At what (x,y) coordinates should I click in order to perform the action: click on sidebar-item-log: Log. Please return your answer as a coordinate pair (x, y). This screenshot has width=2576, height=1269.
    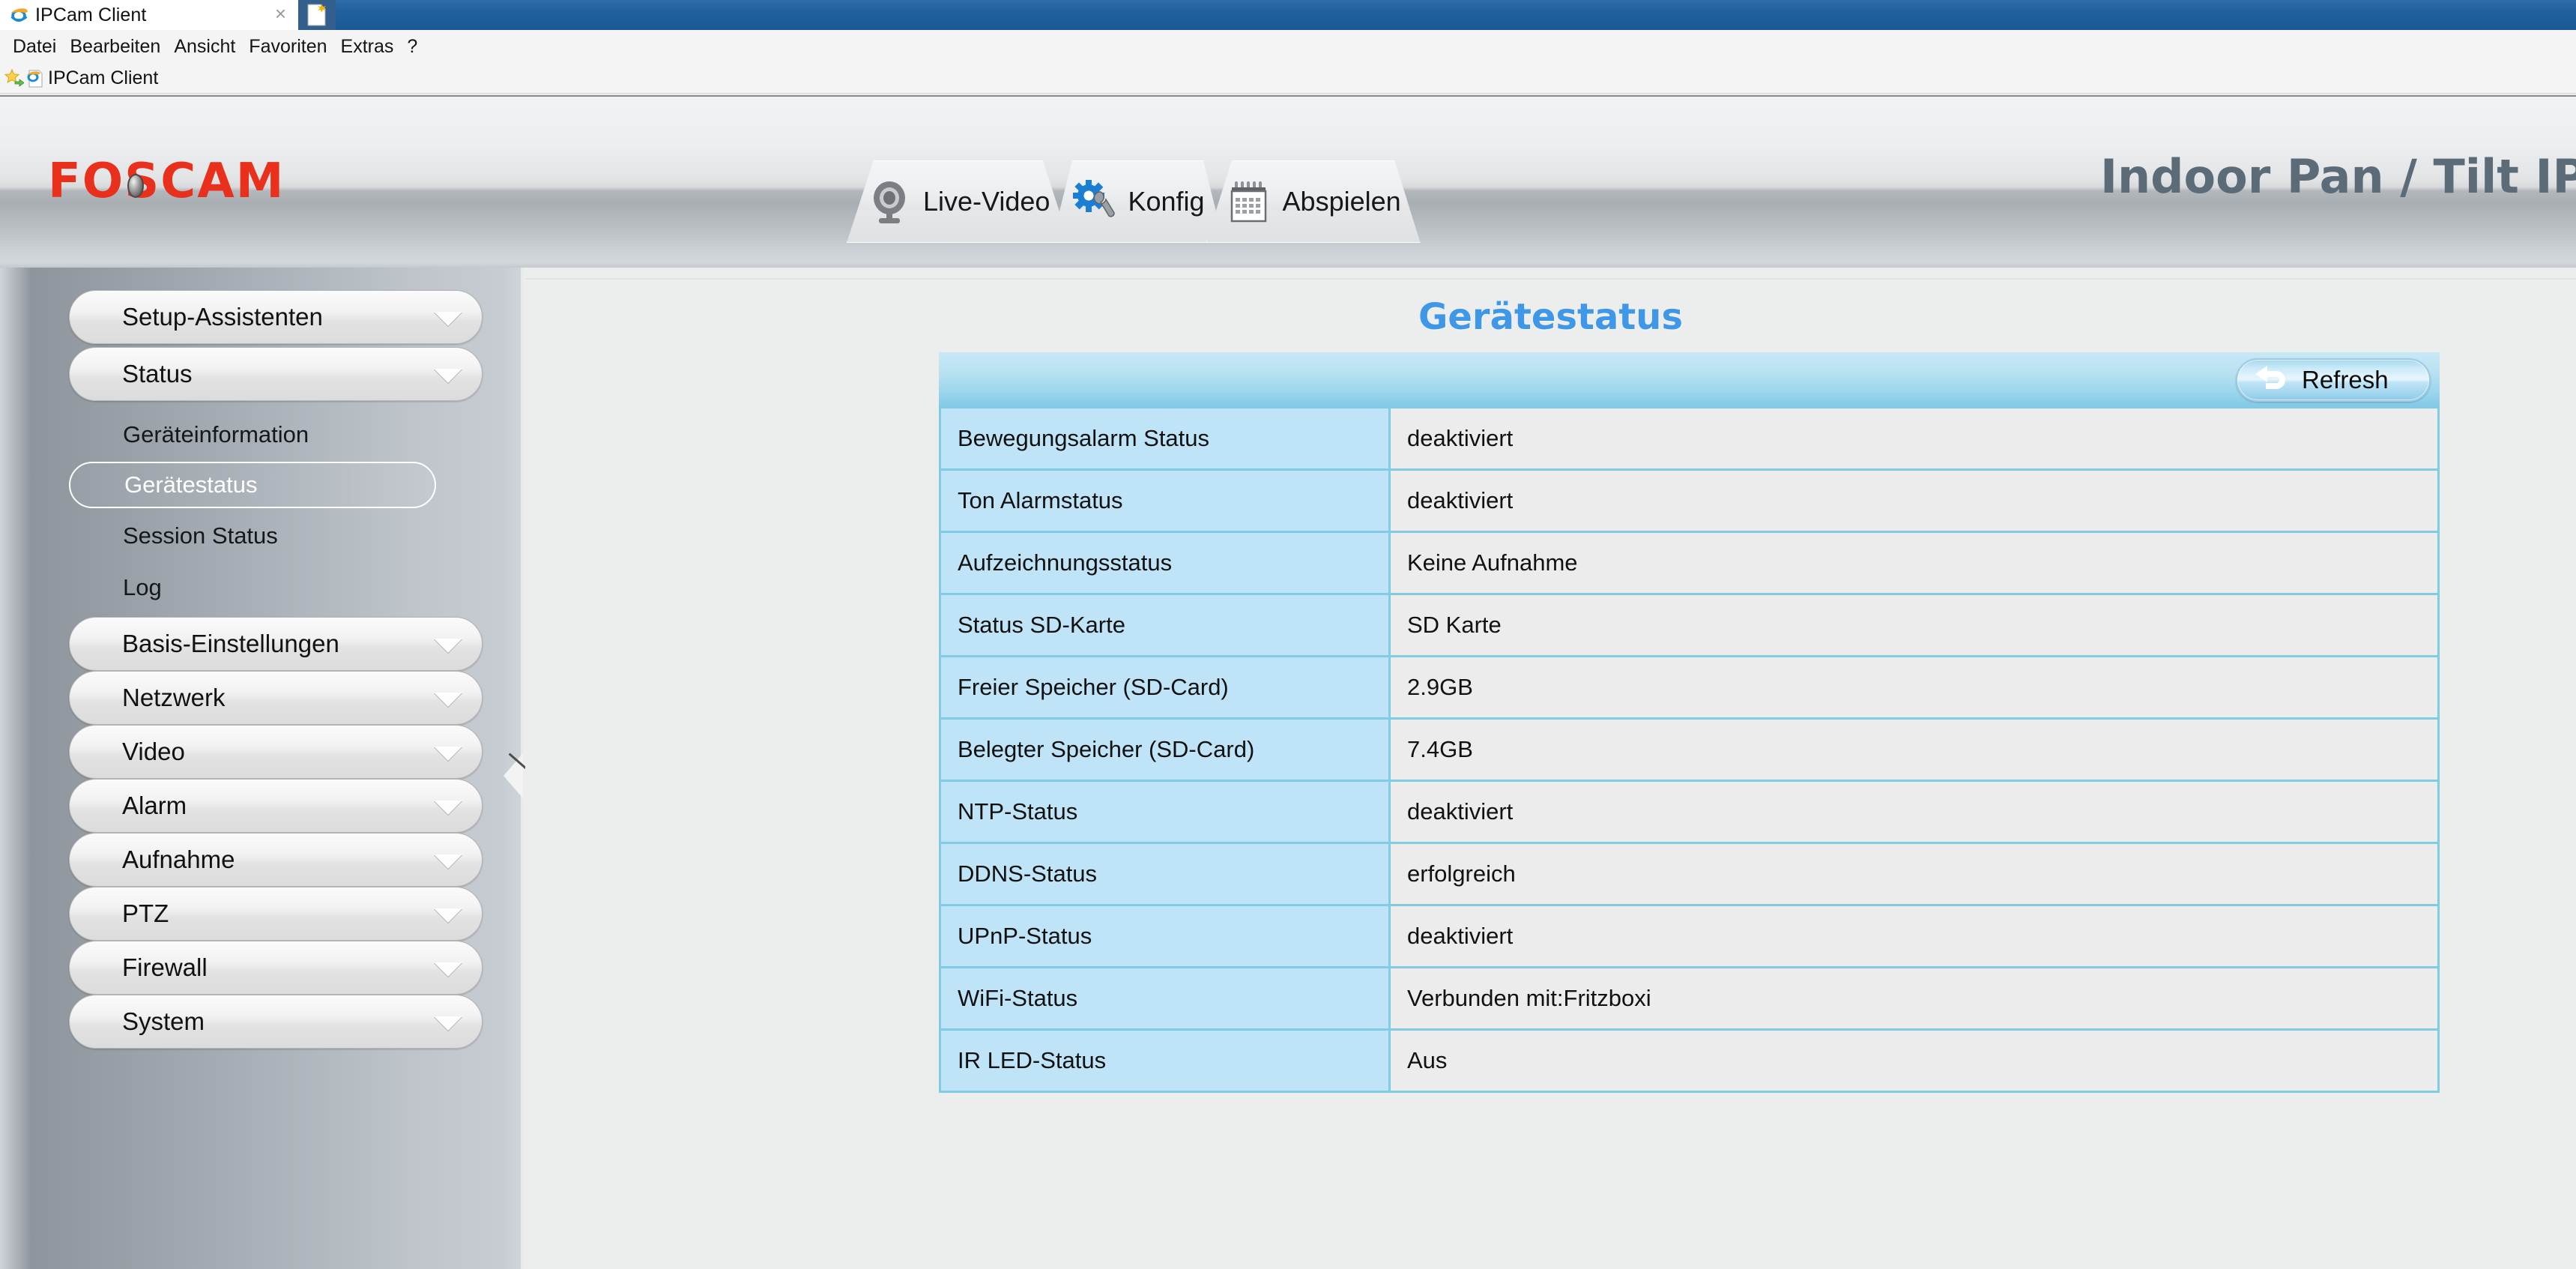
    Looking at the image, I should click on (256, 587).